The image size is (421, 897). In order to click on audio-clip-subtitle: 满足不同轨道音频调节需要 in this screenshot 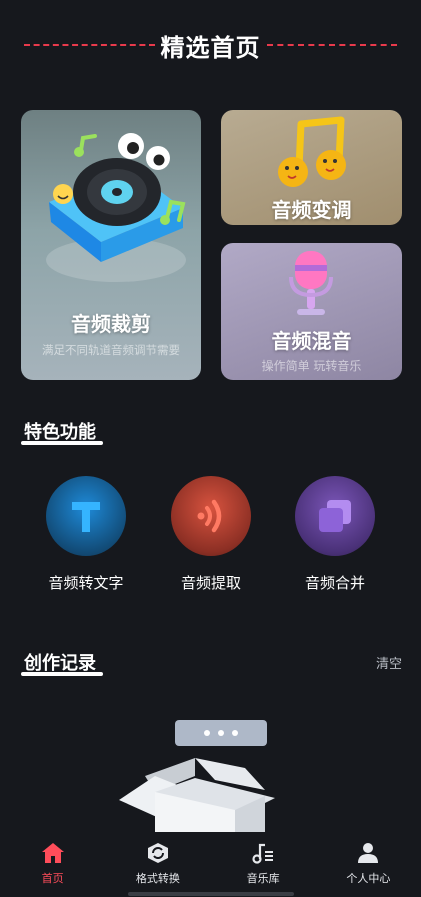, I will do `click(111, 350)`.